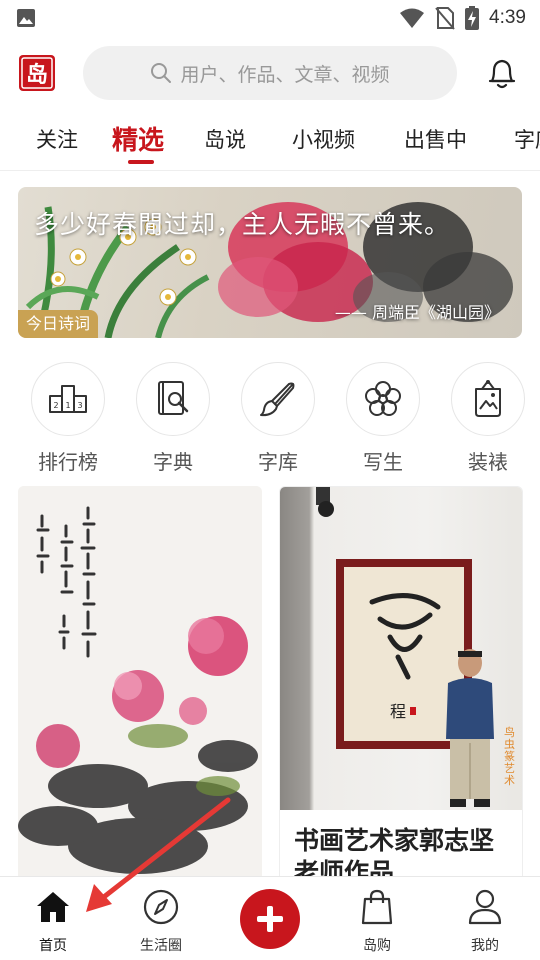 The image size is (540, 960). I want to click on exhibition-scene: 程, so click(405, 647).